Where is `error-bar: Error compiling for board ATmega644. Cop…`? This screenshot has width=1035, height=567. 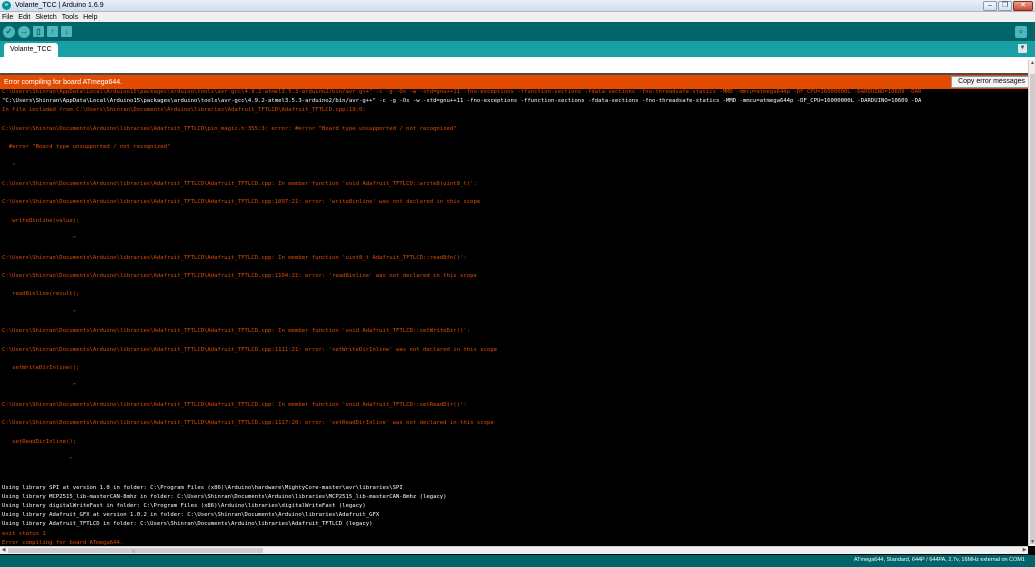 error-bar: Error compiling for board ATmega644. Cop… is located at coordinates (517, 82).